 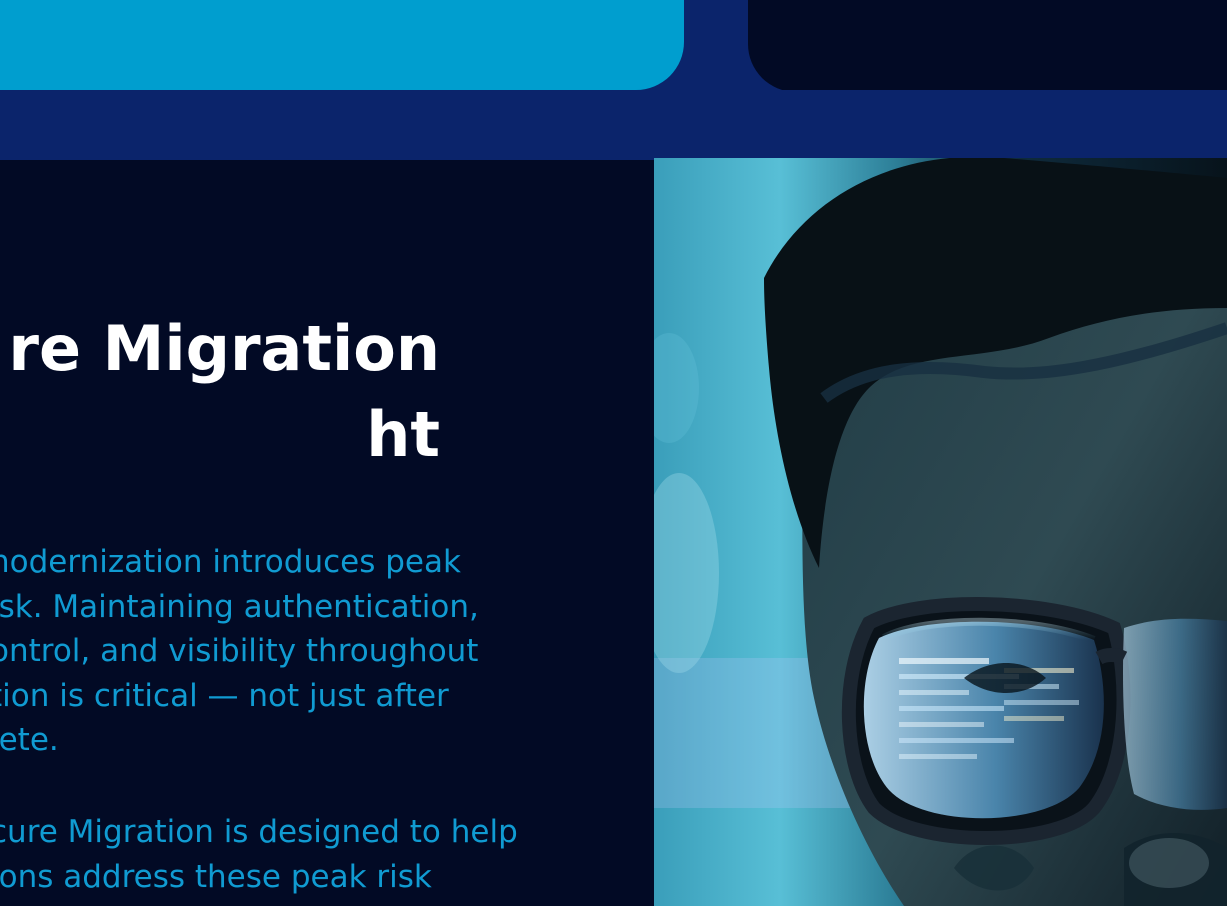 What do you see at coordinates (987, 46) in the screenshot?
I see `top-dark-card` at bounding box center [987, 46].